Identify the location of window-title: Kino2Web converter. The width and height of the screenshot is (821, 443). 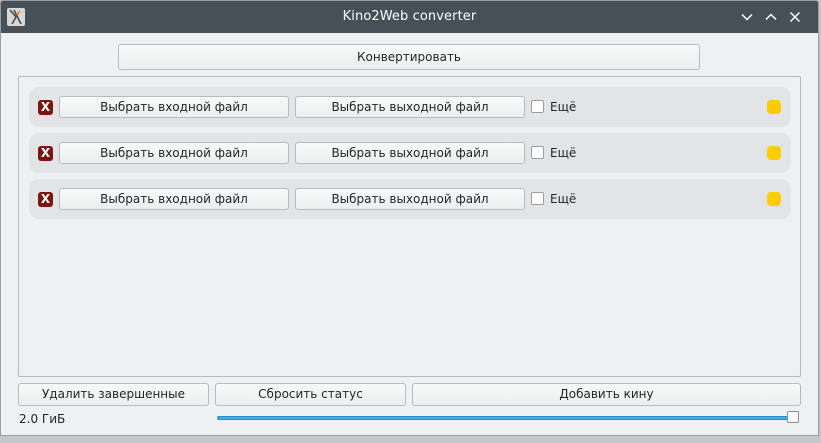
(409, 16).